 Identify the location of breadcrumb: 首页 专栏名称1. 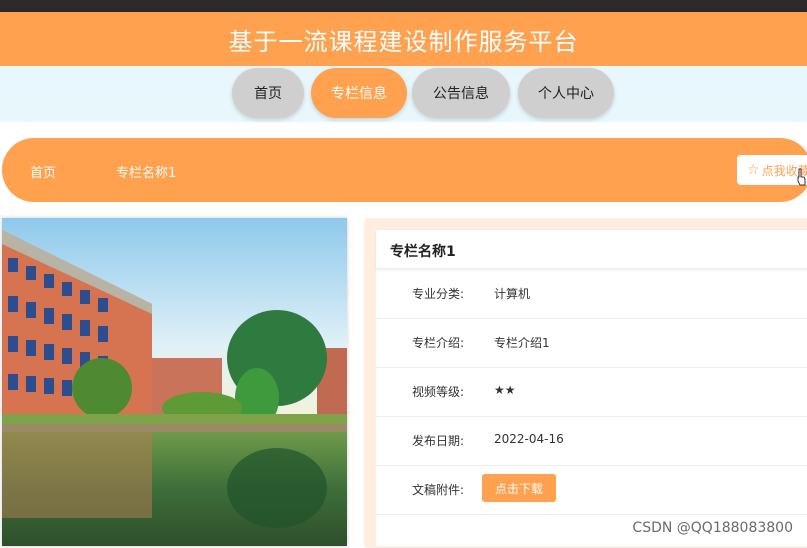
(404, 170).